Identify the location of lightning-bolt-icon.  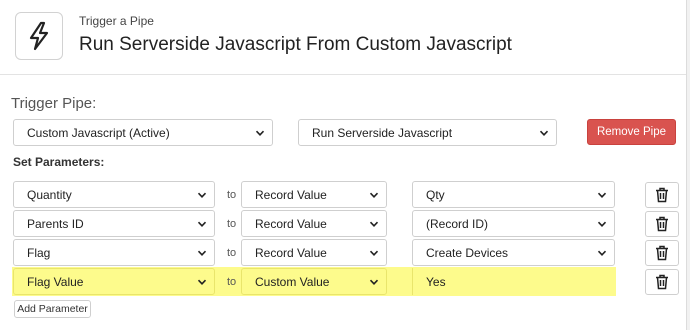
(39, 36).